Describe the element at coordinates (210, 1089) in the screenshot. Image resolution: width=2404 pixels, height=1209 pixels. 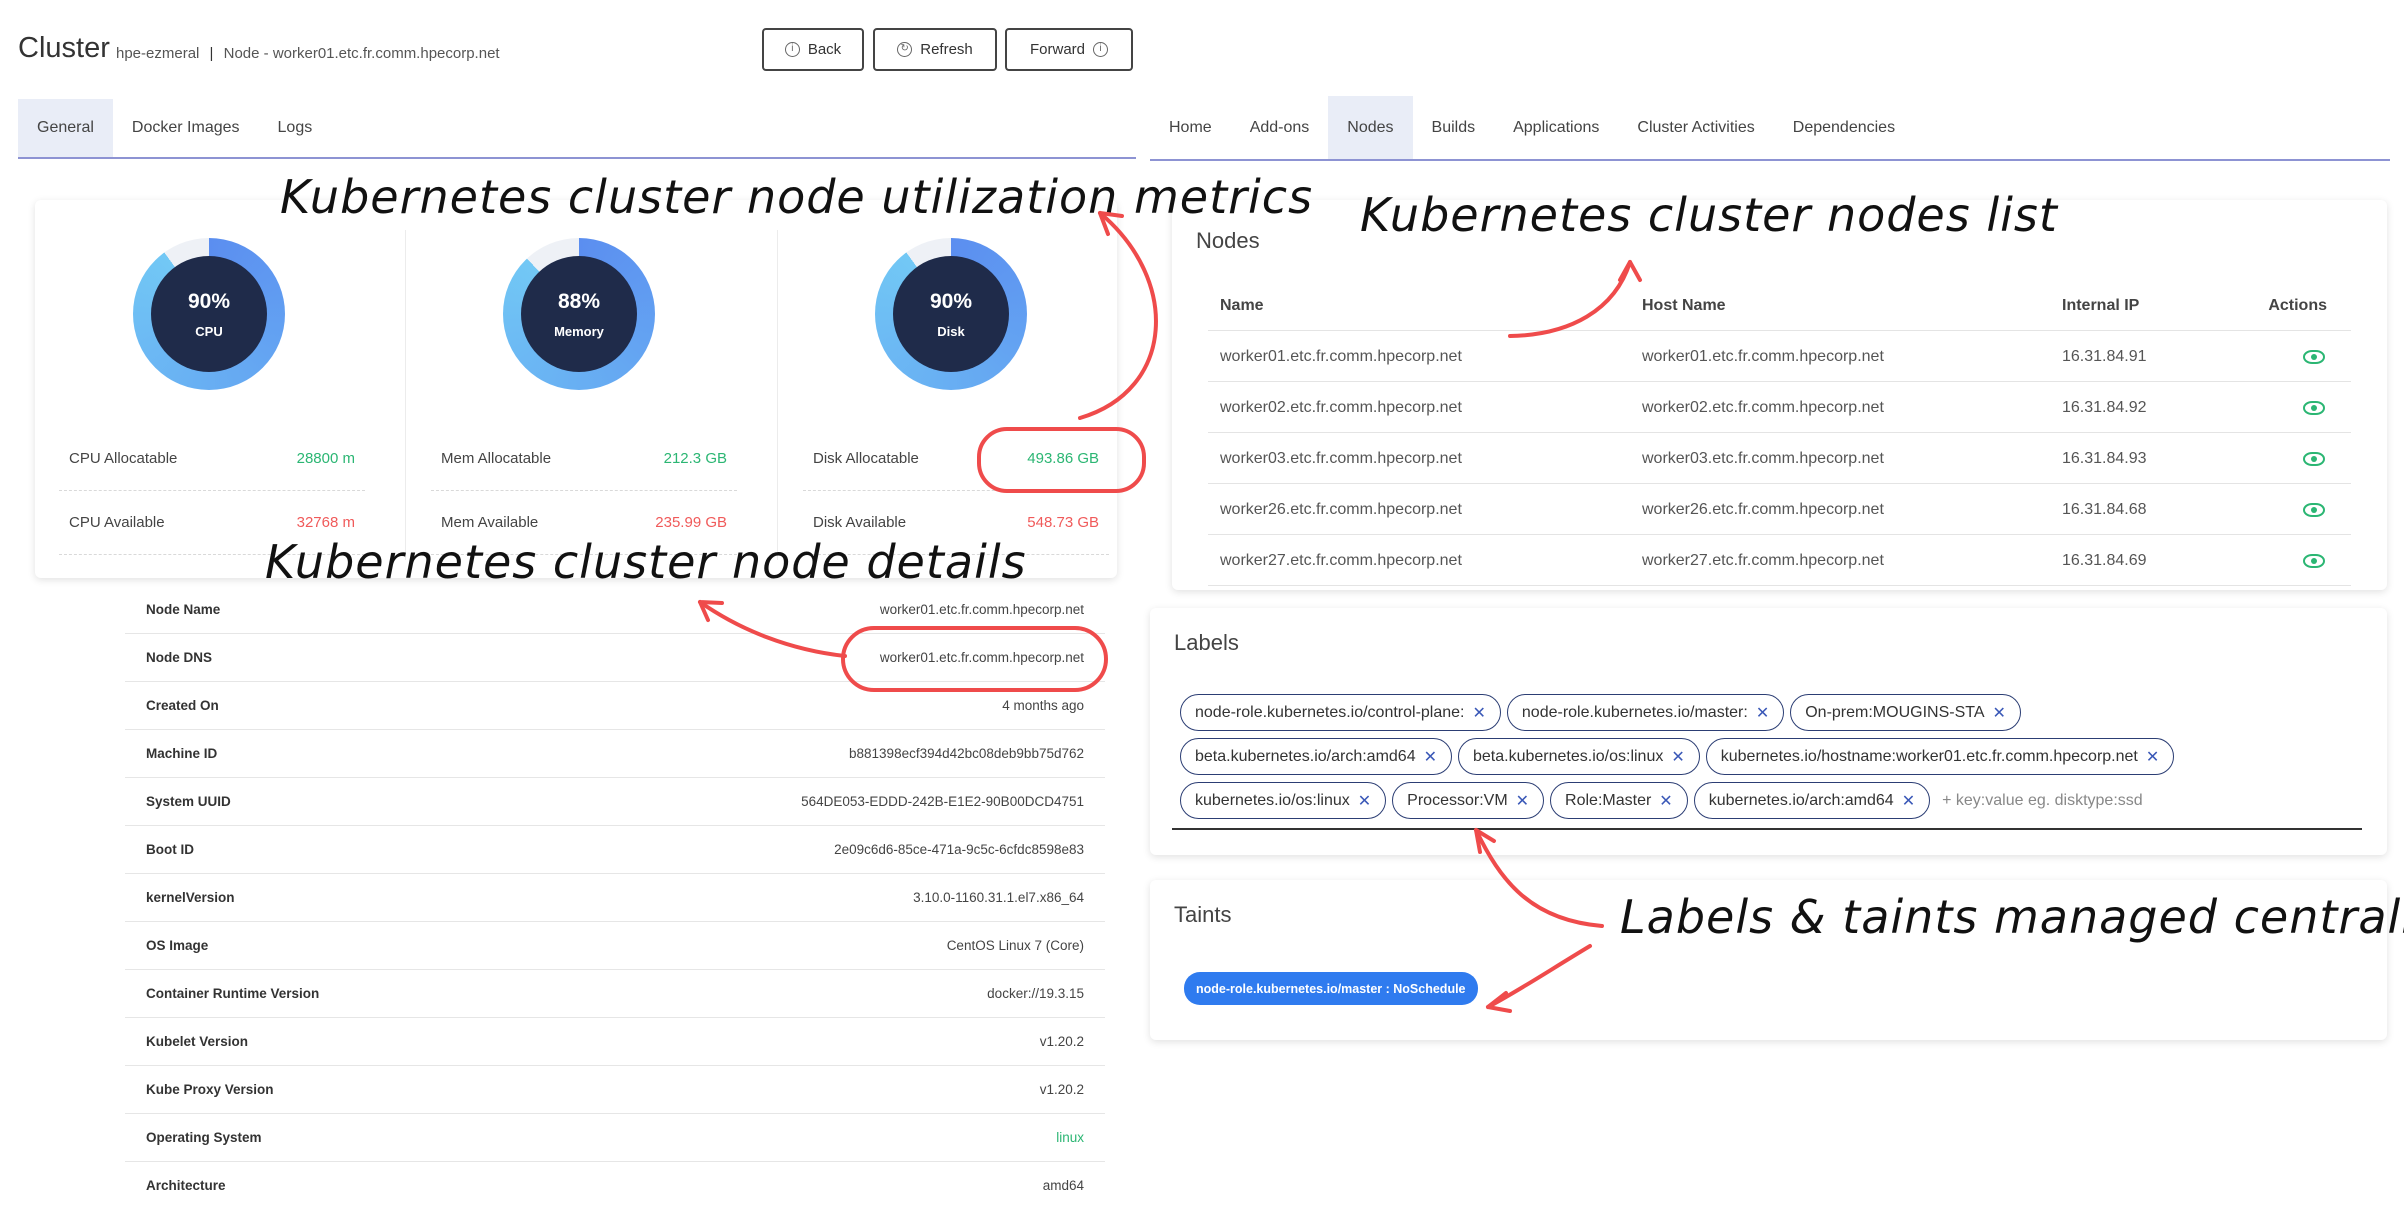
I see `detail-key: Kube Proxy Version` at that location.